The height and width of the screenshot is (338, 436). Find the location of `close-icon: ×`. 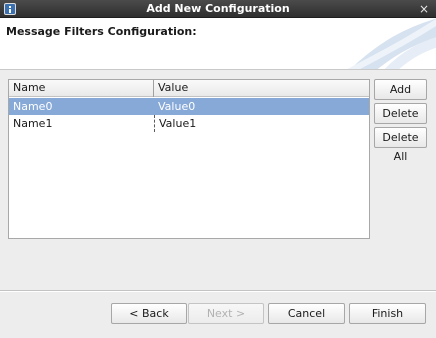

close-icon: × is located at coordinates (424, 9).